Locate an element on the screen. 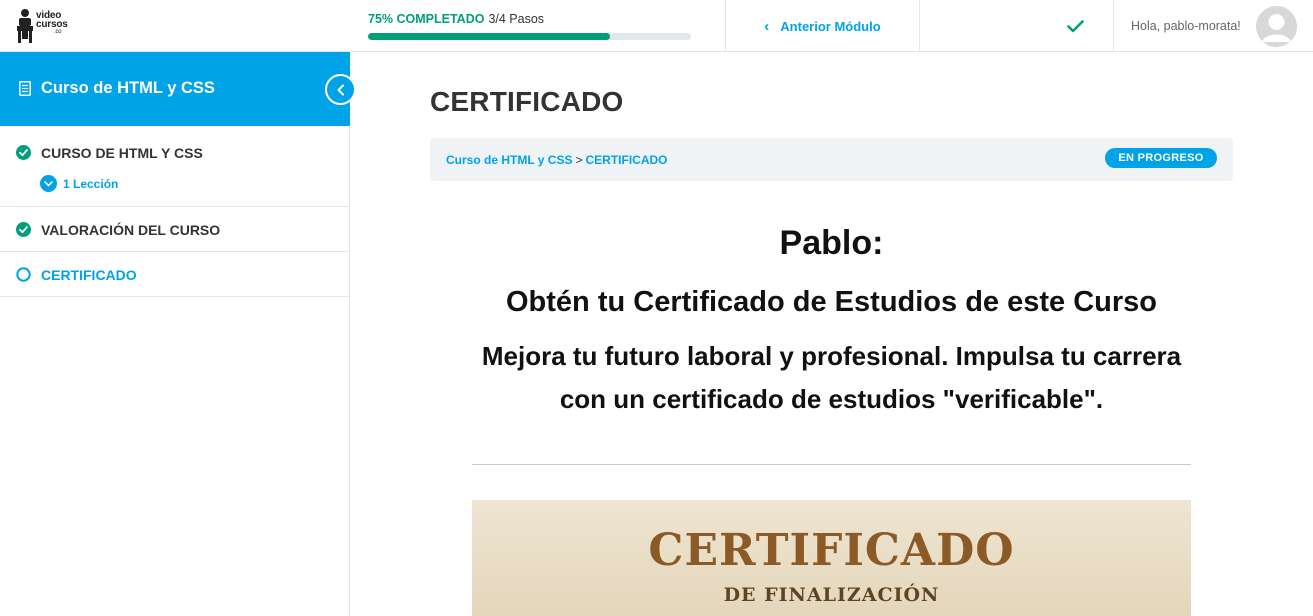  certificate-preview-image: CERTIFICADO DE FINALIZACIÓN is located at coordinates (831, 558).